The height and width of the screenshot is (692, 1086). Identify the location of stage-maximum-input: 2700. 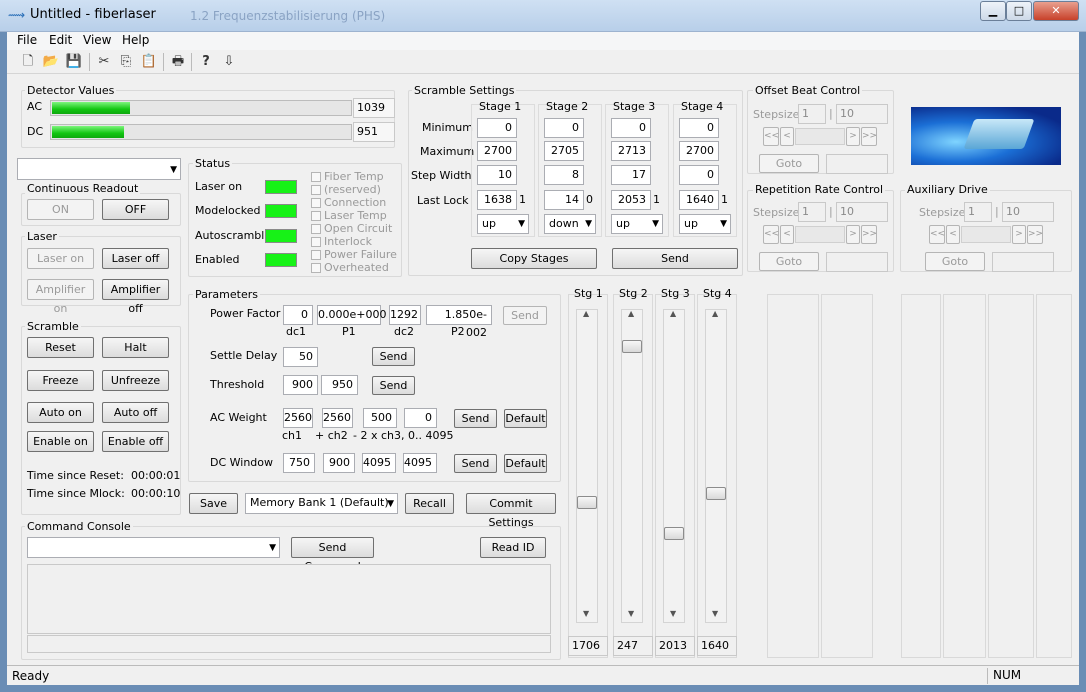
(699, 151).